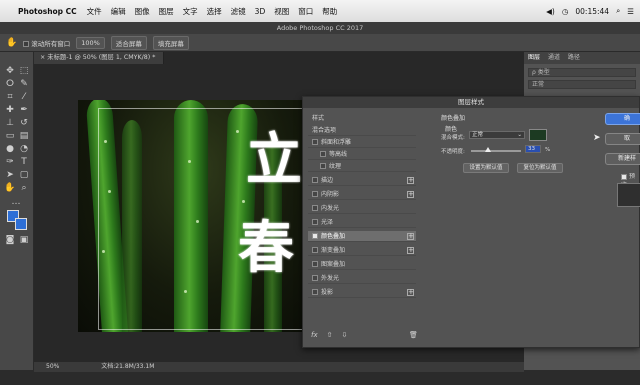  Describe the element at coordinates (329, 11) in the screenshot. I see `menu-help: 帮助` at that location.